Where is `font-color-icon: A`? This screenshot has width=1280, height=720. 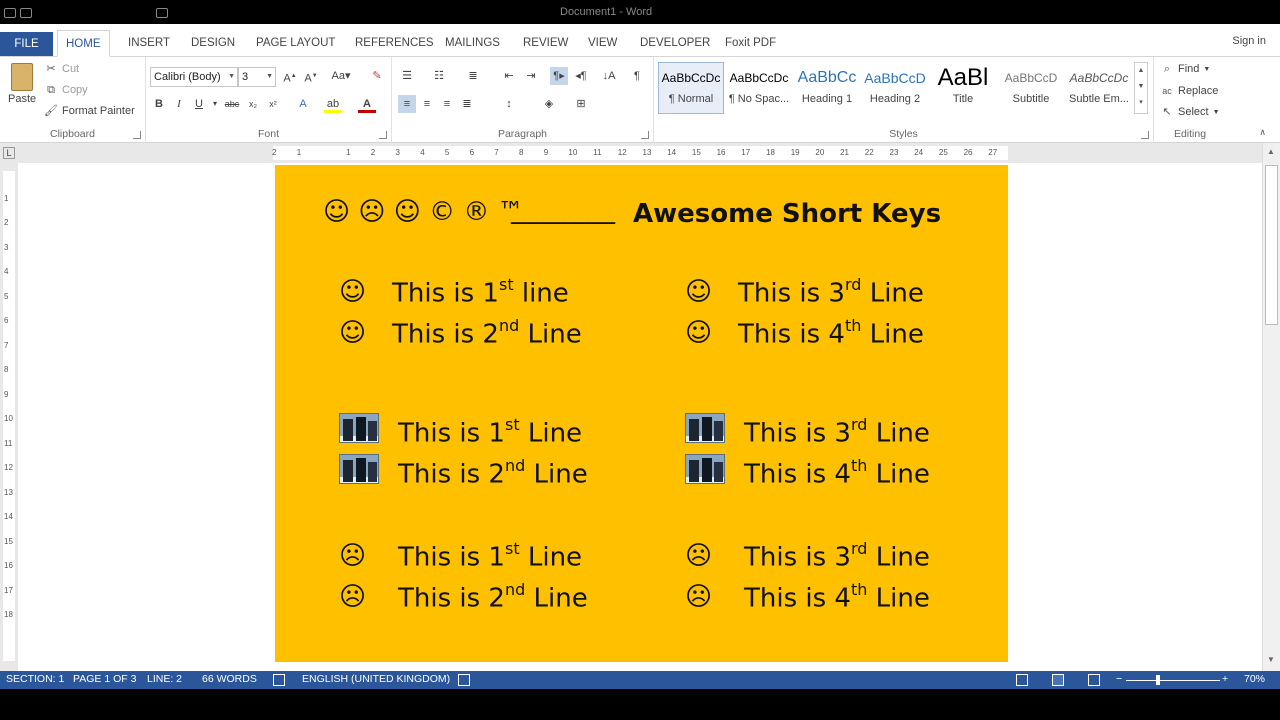
font-color-icon: A is located at coordinates (367, 104).